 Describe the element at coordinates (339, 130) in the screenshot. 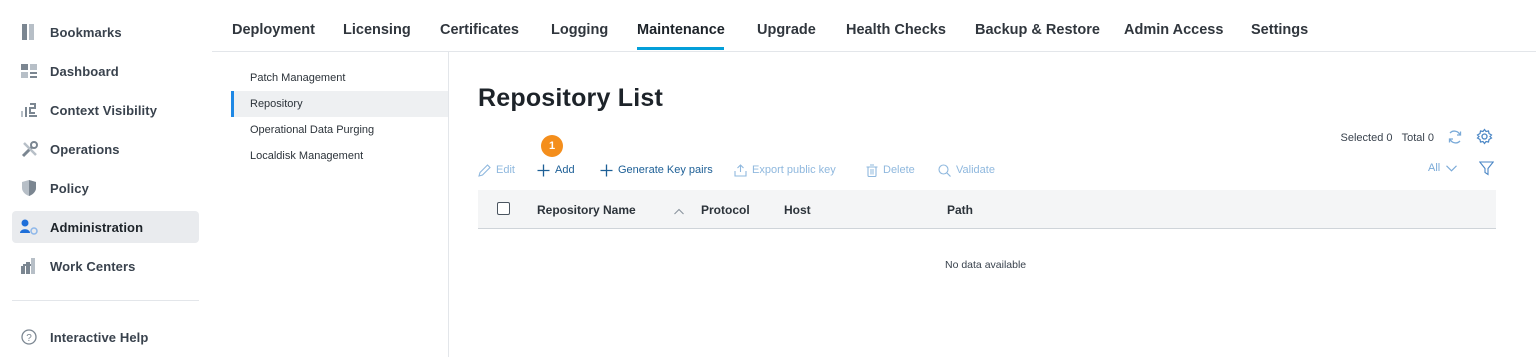

I see `subnav-item-operational-data-purging: Operational Data Purging` at that location.